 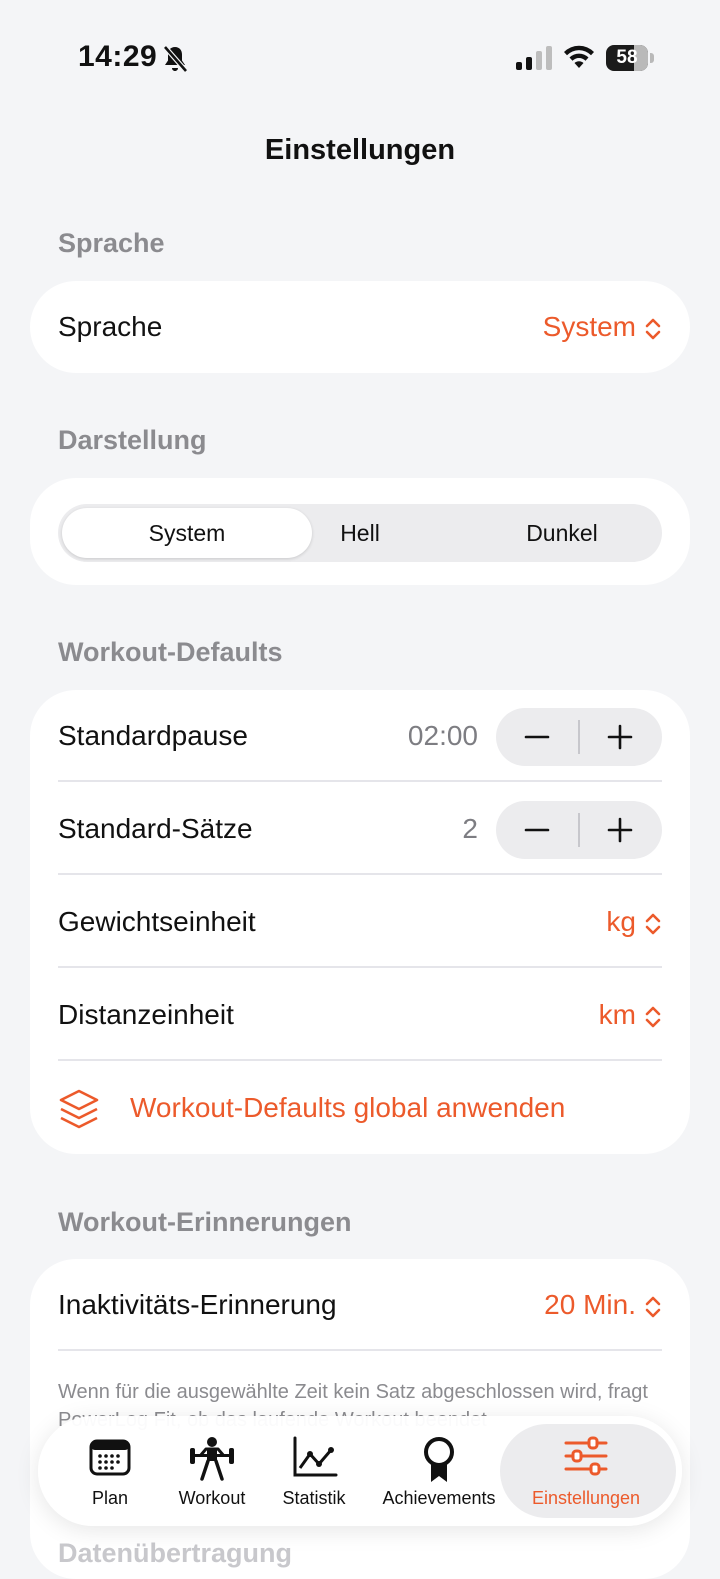 What do you see at coordinates (590, 1304) in the screenshot?
I see `inactivity-reminder-value: 20 Min.` at bounding box center [590, 1304].